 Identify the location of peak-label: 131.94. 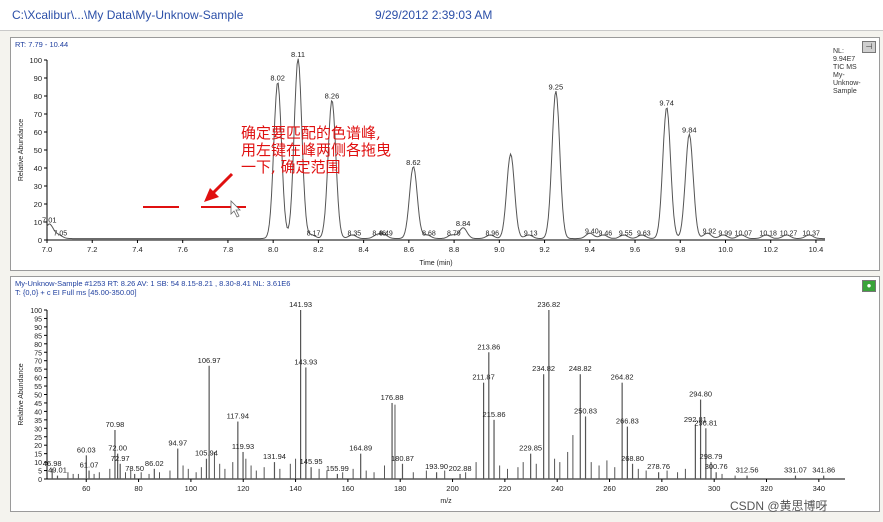
(274, 456).